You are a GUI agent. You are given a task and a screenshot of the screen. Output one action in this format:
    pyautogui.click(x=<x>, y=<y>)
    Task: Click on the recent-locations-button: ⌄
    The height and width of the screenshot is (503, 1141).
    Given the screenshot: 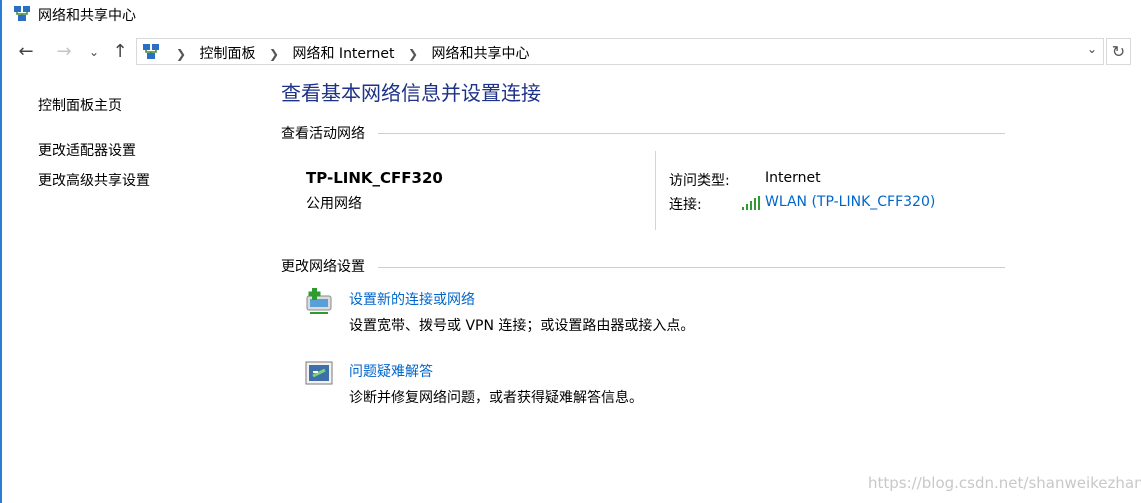 What is the action you would take?
    pyautogui.click(x=94, y=52)
    